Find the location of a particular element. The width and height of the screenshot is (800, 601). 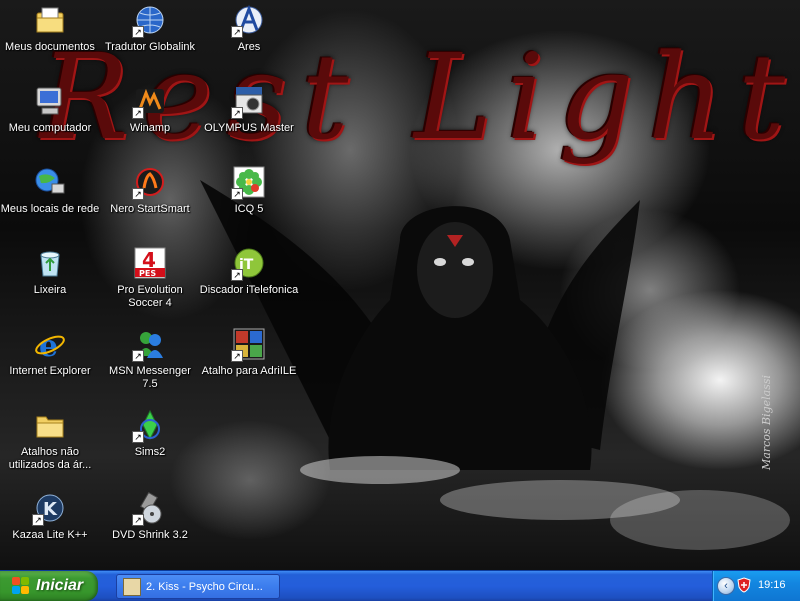

taskbar-clock: 19:16 is located at coordinates (772, 585).